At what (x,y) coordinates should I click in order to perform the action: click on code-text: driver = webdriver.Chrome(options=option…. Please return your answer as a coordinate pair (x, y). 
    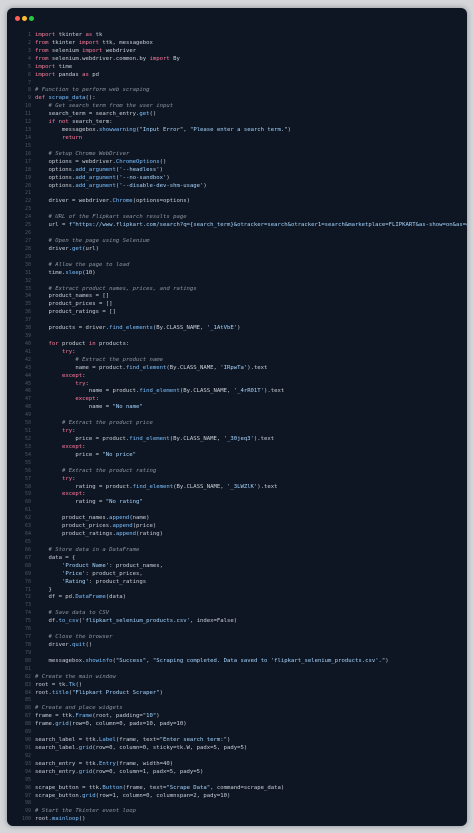
    Looking at the image, I should click on (112, 201).